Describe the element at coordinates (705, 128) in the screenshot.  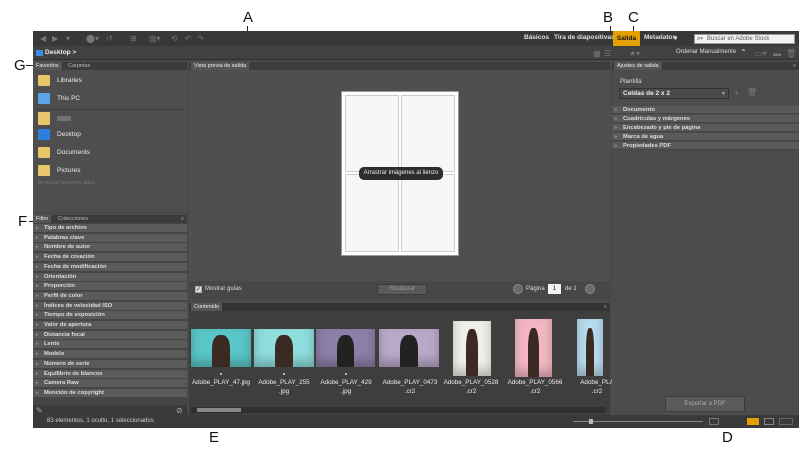
I see `output-section: Encabezado y pie de página` at that location.